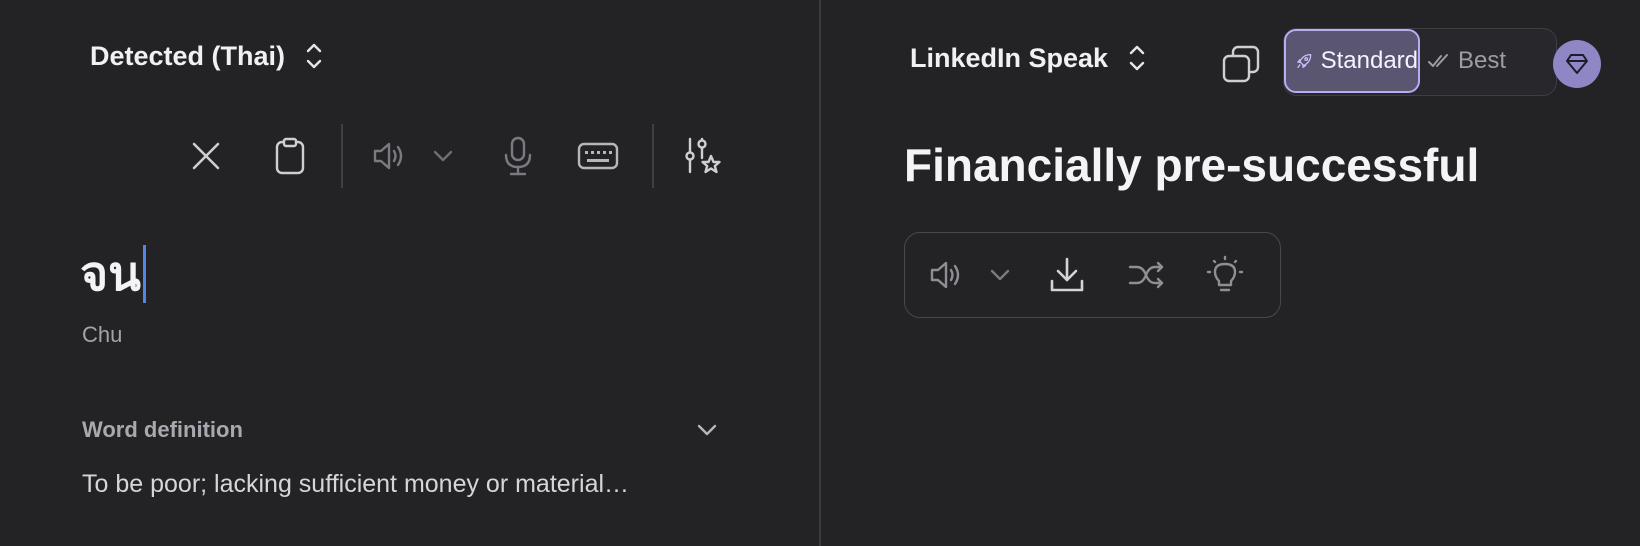  Describe the element at coordinates (1009, 57) in the screenshot. I see `target-language-label: LinkedIn Speak` at that location.